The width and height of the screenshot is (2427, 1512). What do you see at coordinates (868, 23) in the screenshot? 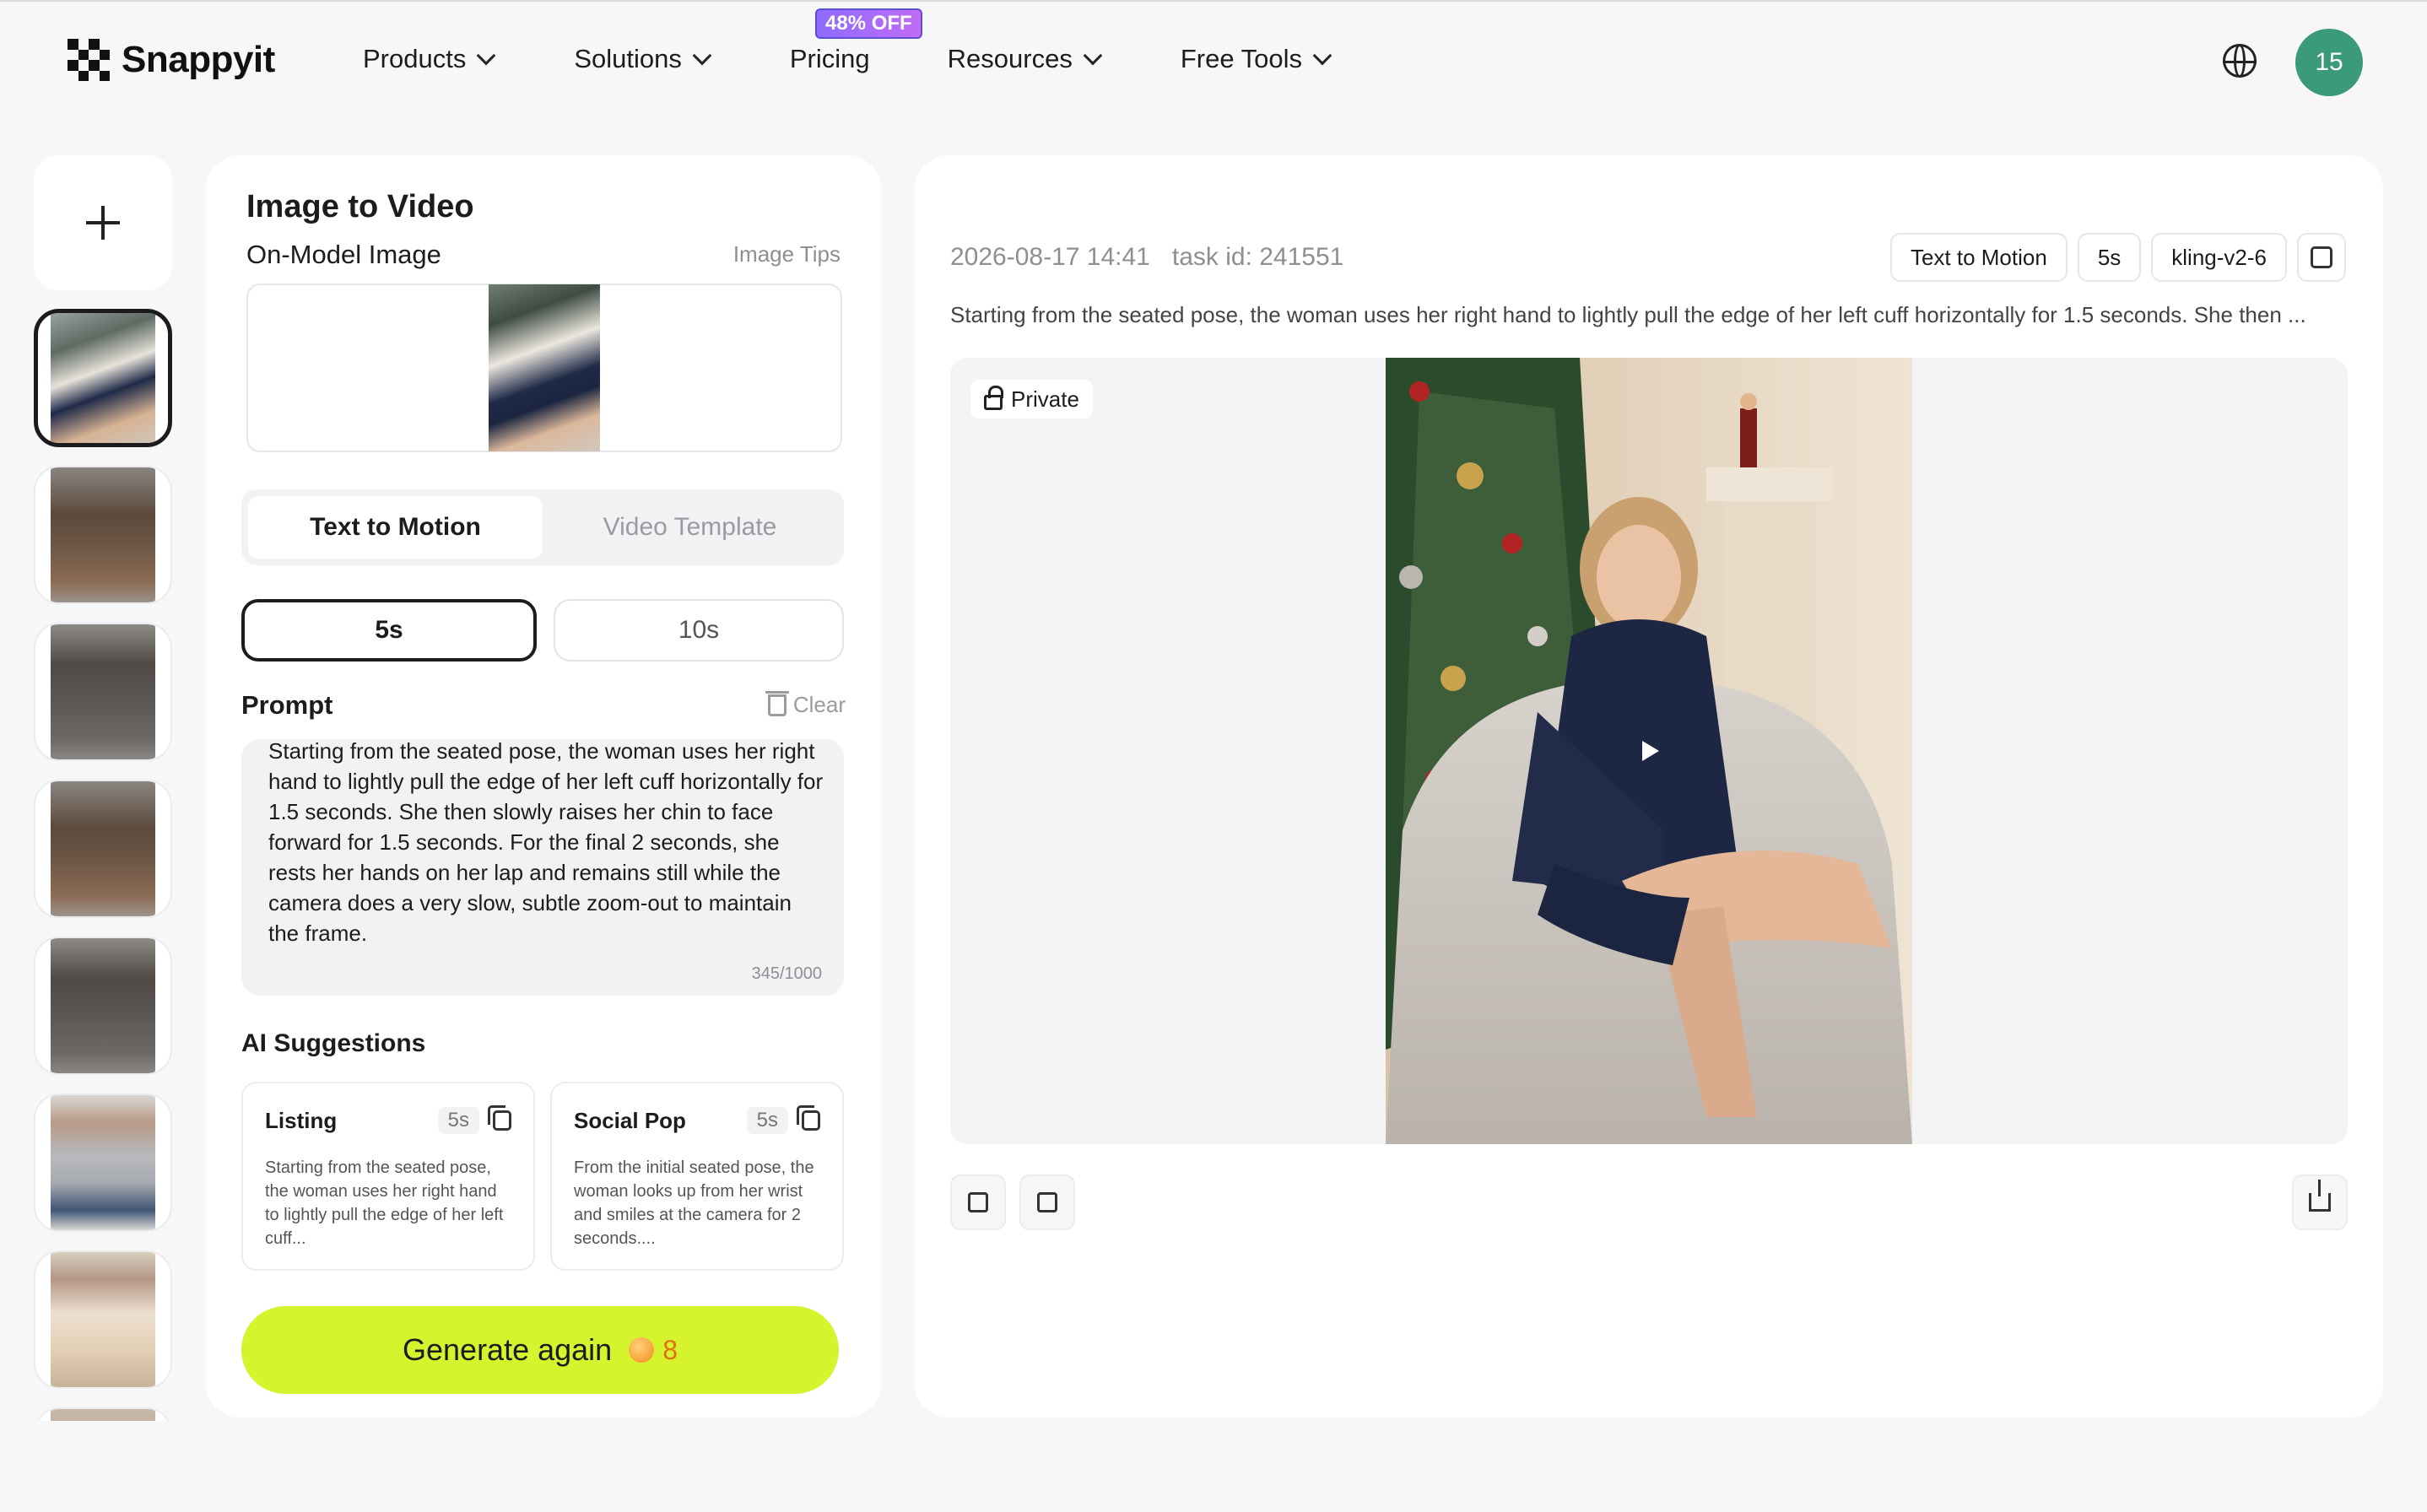
I see `pricing-discount-badge: 48% OFF` at bounding box center [868, 23].